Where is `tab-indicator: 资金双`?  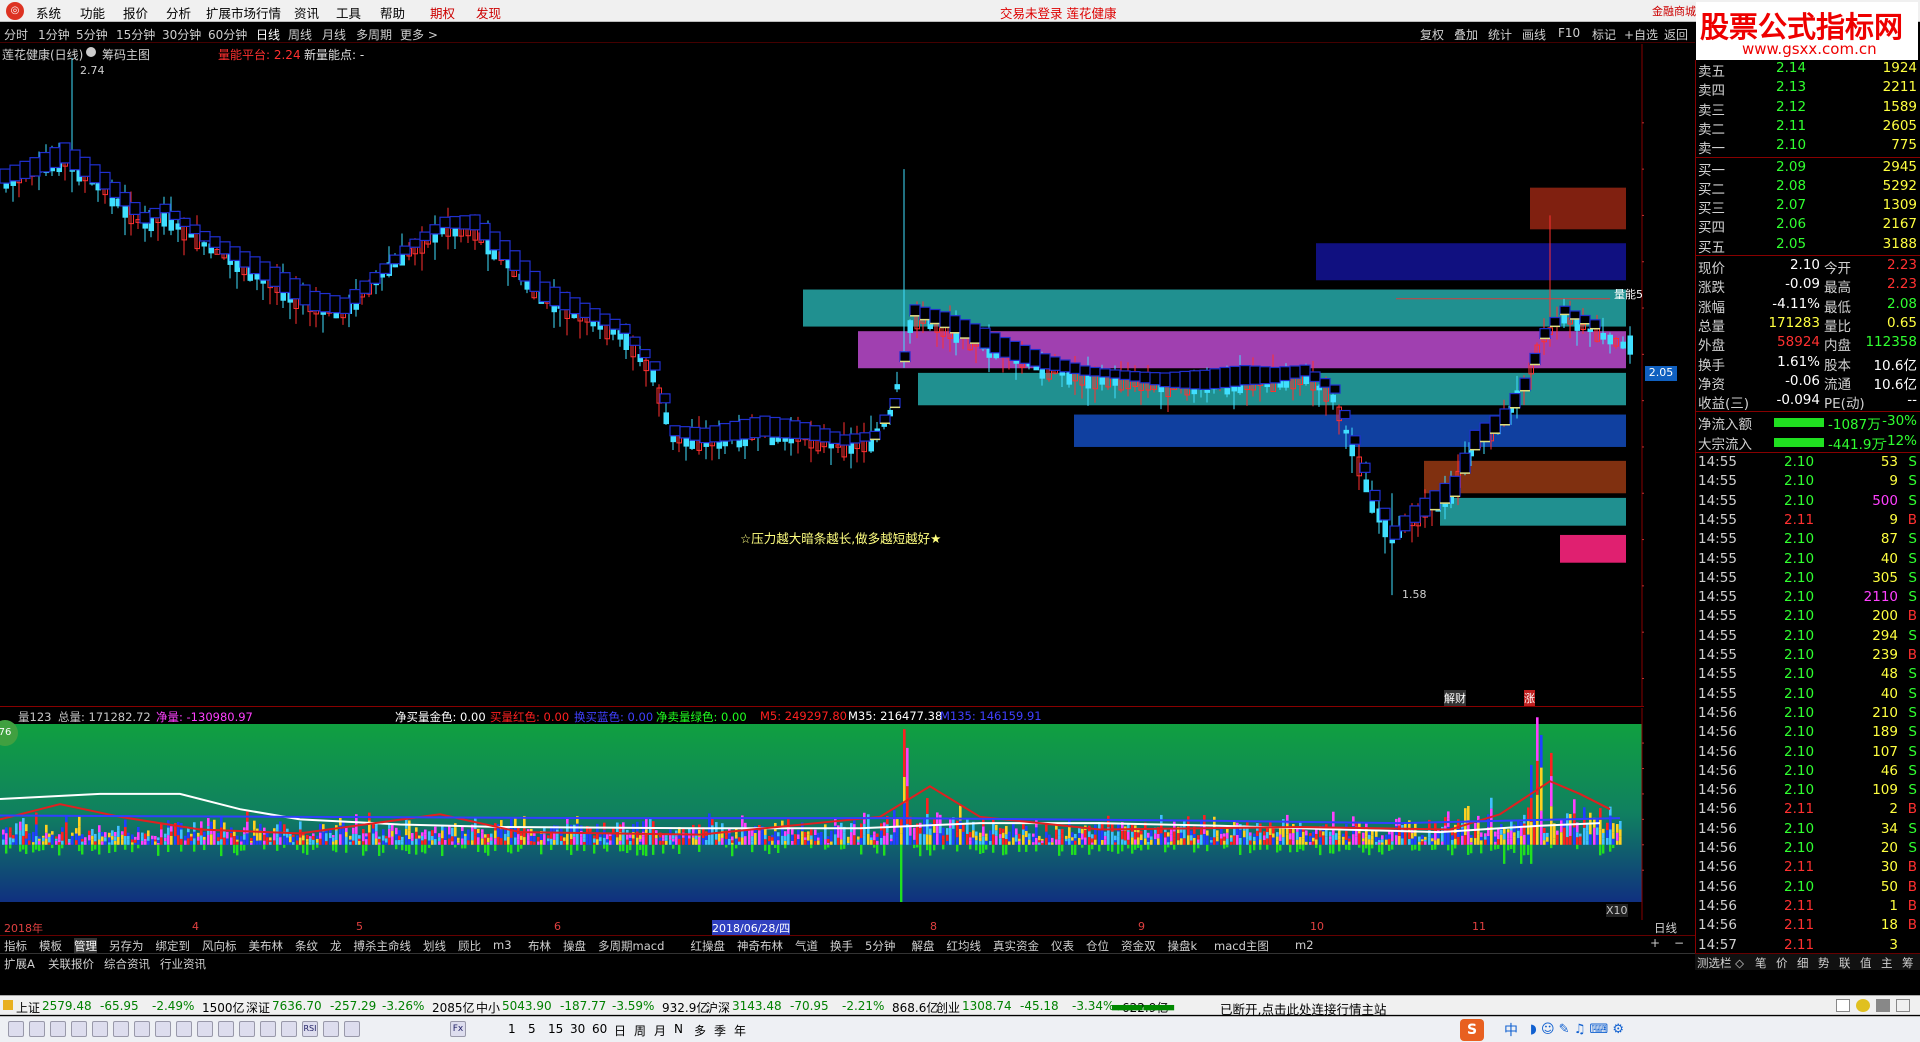 tab-indicator: 资金双 is located at coordinates (1138, 946).